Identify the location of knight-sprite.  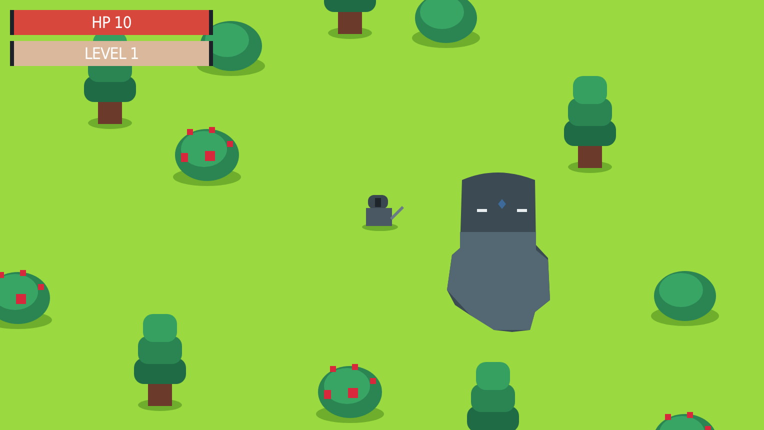
(383, 213).